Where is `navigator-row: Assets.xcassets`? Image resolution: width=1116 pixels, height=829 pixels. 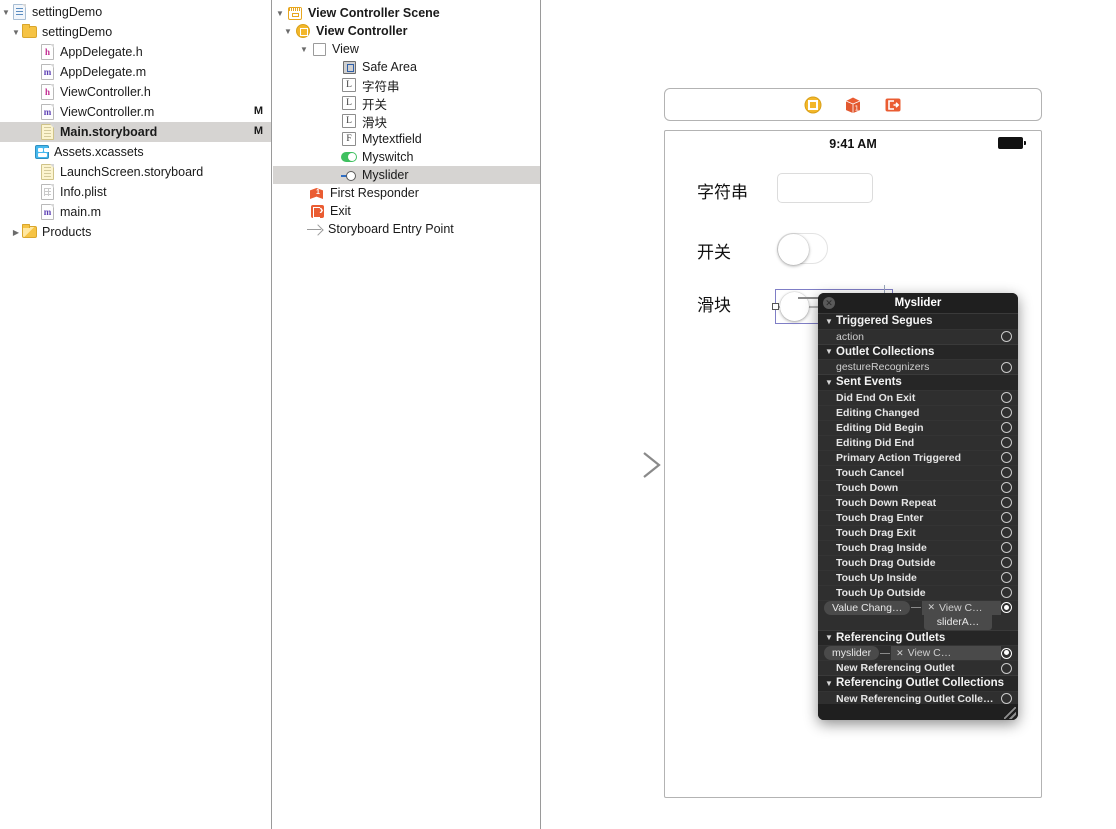
navigator-row: Assets.xcassets is located at coordinates (135, 152).